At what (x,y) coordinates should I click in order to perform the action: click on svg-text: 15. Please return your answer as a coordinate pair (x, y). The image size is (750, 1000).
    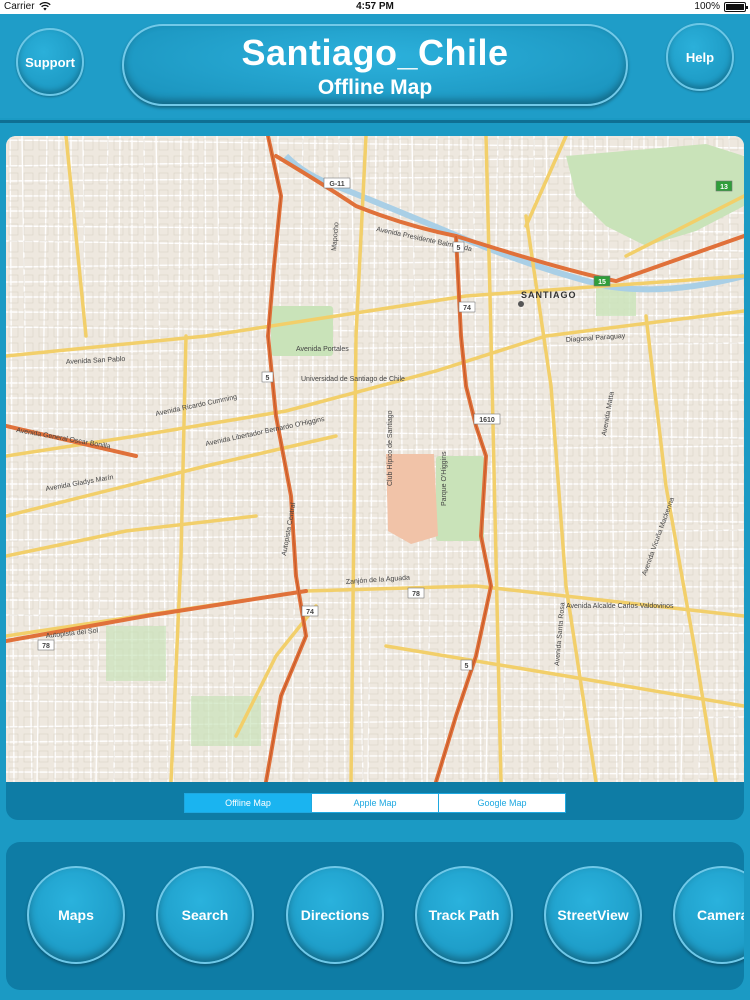
    Looking at the image, I should click on (602, 282).